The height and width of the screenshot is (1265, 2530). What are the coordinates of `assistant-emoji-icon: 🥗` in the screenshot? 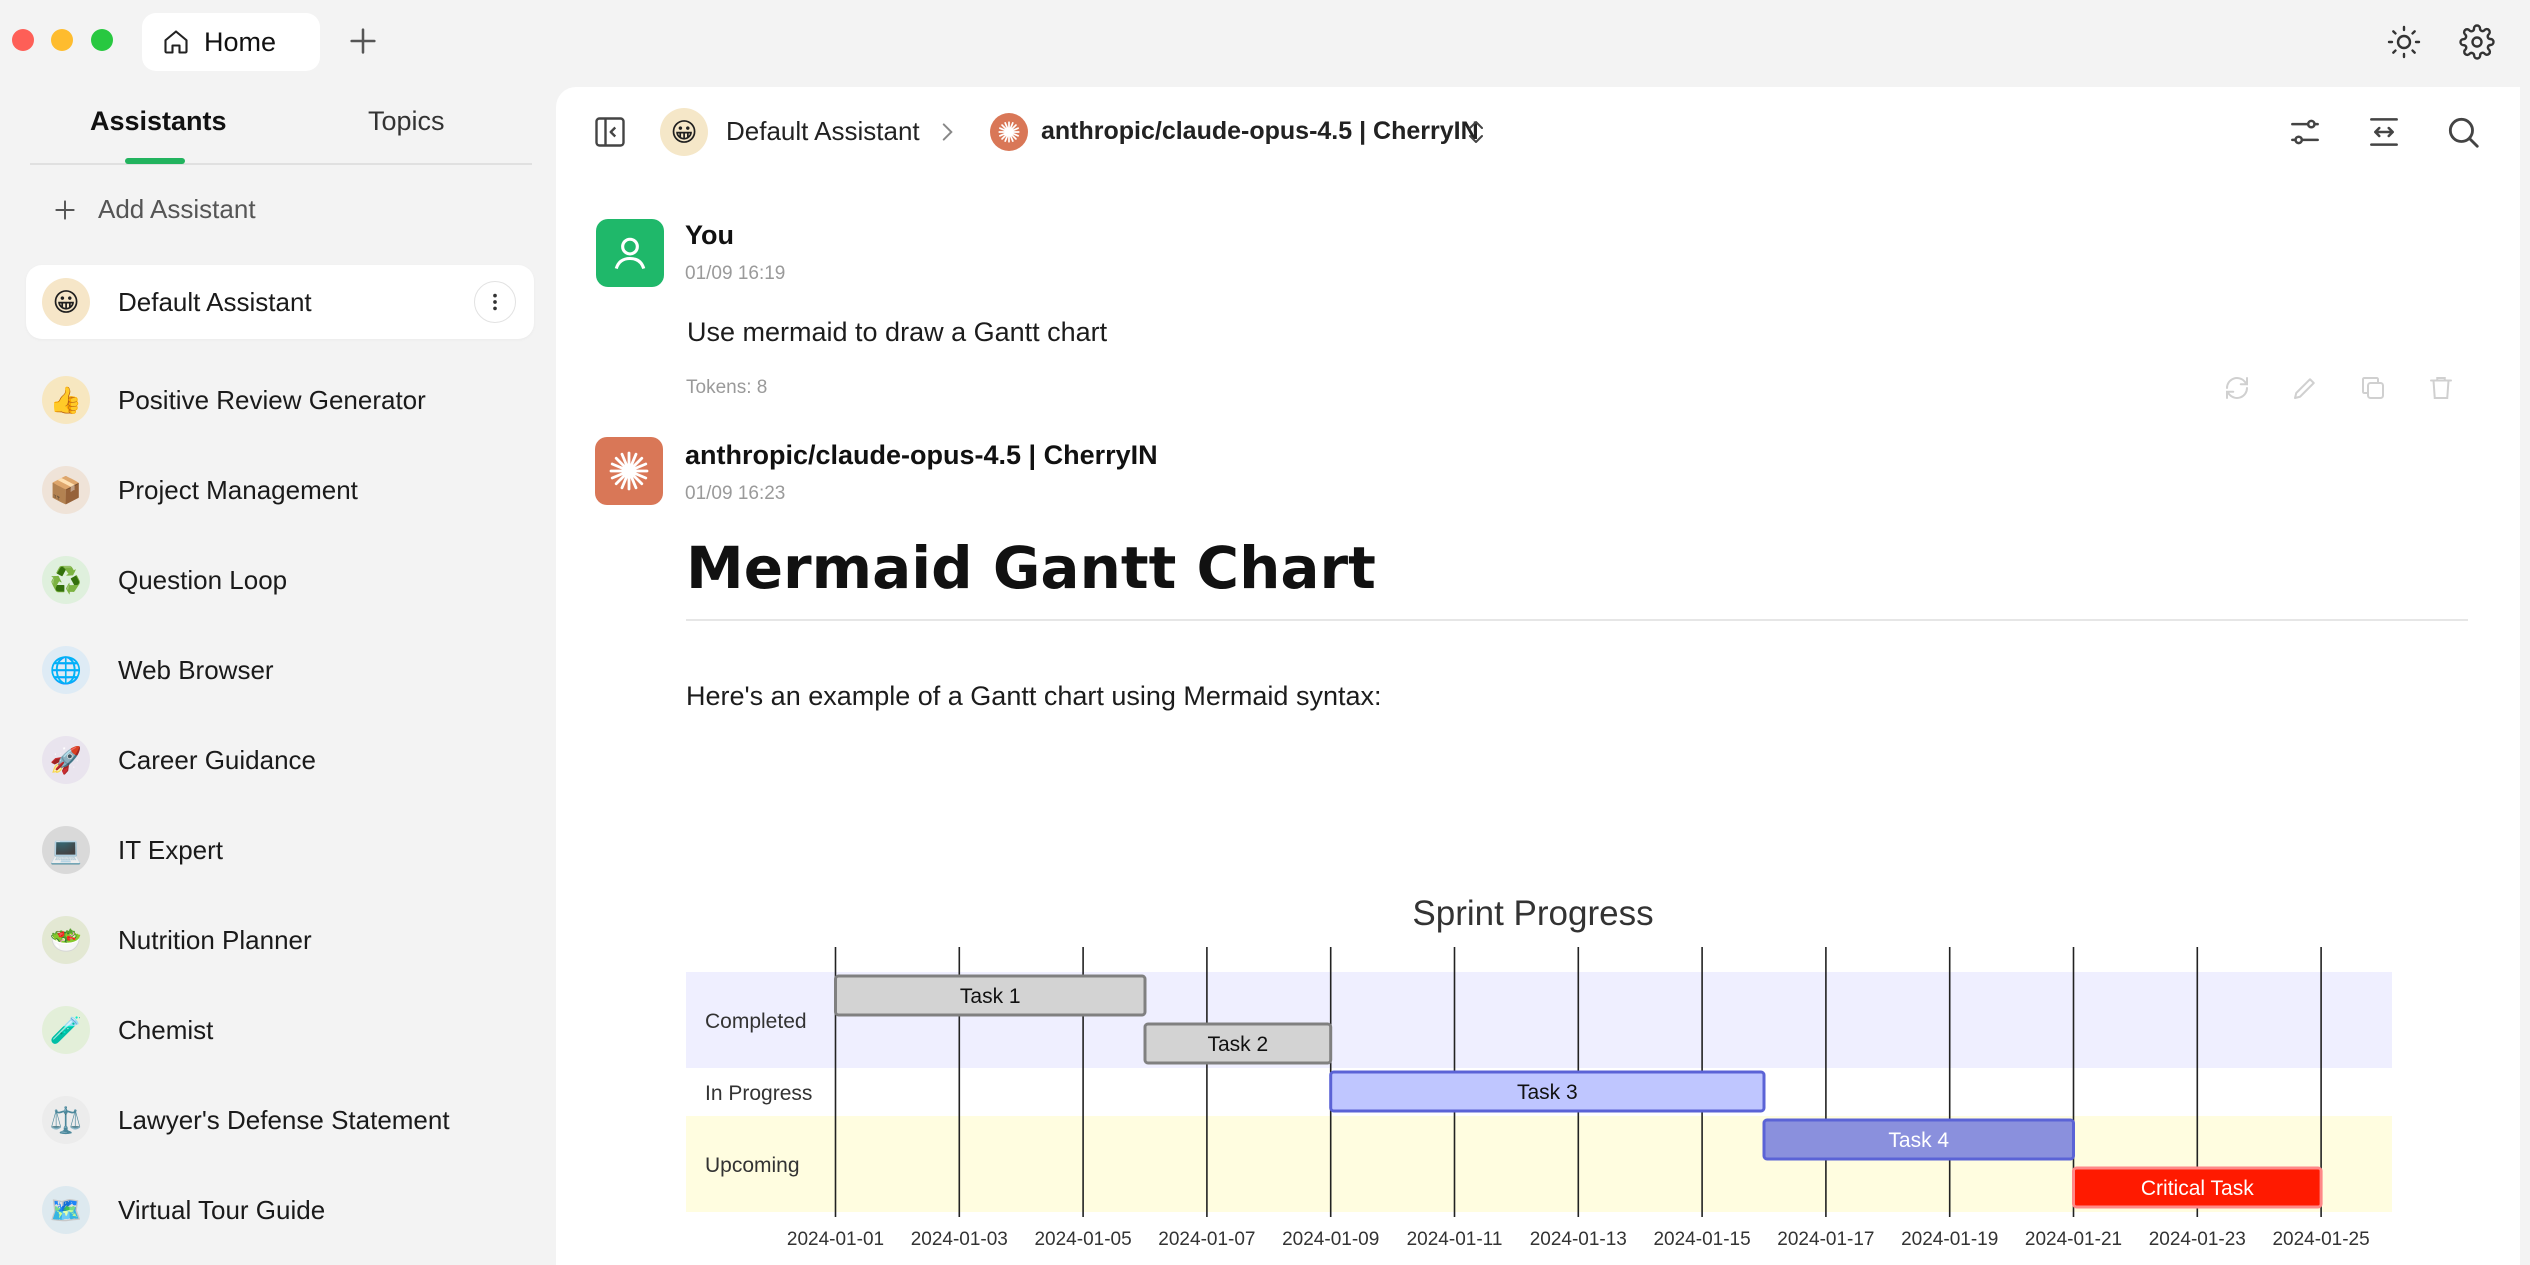 It's located at (66, 940).